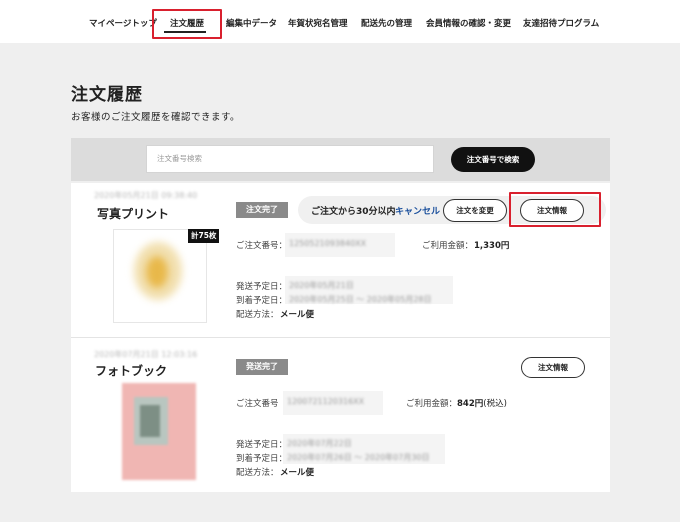 The width and height of the screenshot is (680, 522). What do you see at coordinates (553, 367) in the screenshot?
I see `order-info-button: 注文情報` at bounding box center [553, 367].